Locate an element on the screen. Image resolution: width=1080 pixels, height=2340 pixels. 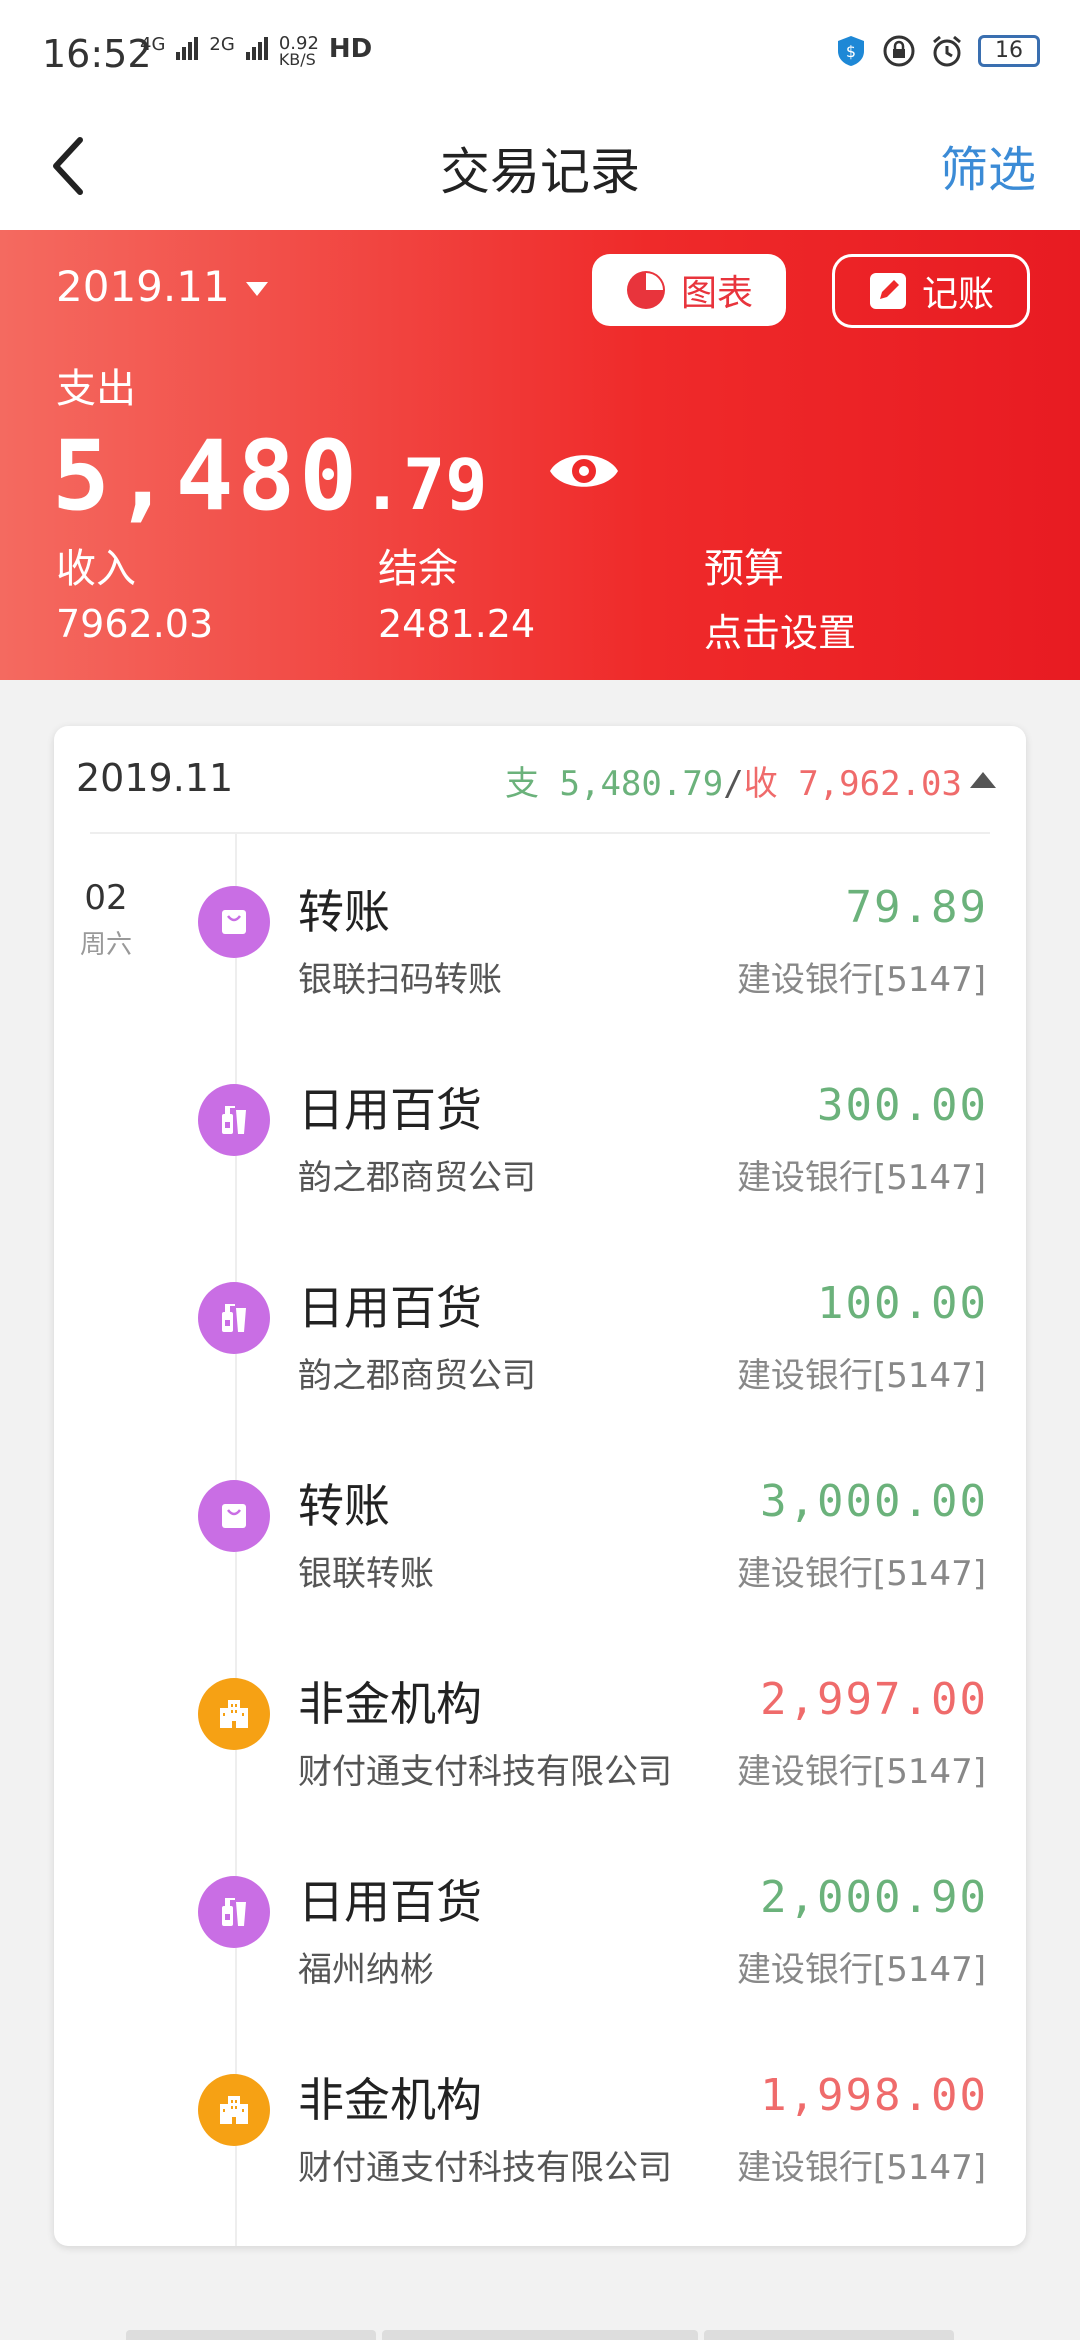
status-time: 16:52 is located at coordinates (97, 54).